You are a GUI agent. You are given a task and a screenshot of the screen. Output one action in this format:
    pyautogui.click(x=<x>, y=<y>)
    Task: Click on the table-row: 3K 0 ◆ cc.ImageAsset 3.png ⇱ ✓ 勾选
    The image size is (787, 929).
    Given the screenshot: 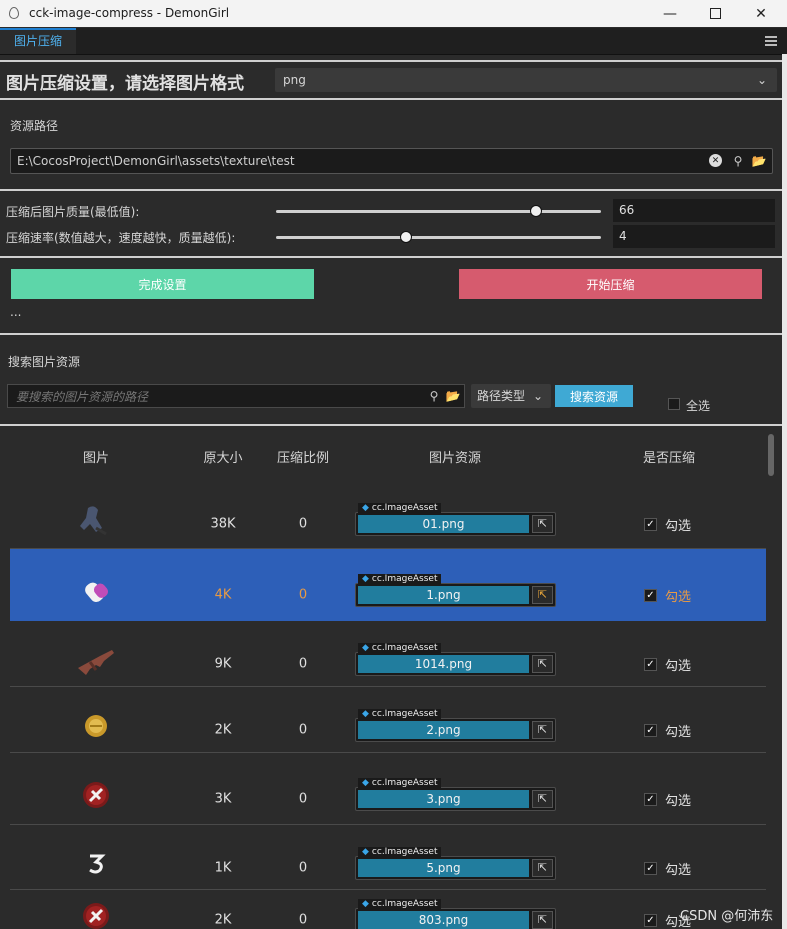 What is the action you would take?
    pyautogui.click(x=388, y=789)
    